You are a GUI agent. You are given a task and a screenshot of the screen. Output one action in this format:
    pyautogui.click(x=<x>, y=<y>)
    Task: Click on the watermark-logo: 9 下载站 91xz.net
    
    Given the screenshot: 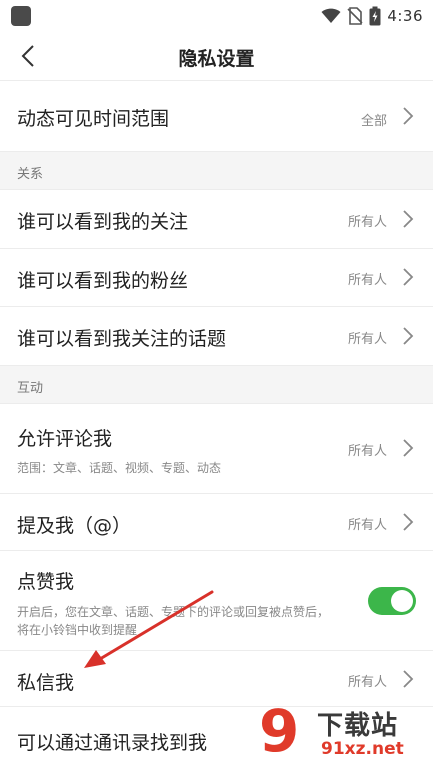 What is the action you would take?
    pyautogui.click(x=343, y=734)
    